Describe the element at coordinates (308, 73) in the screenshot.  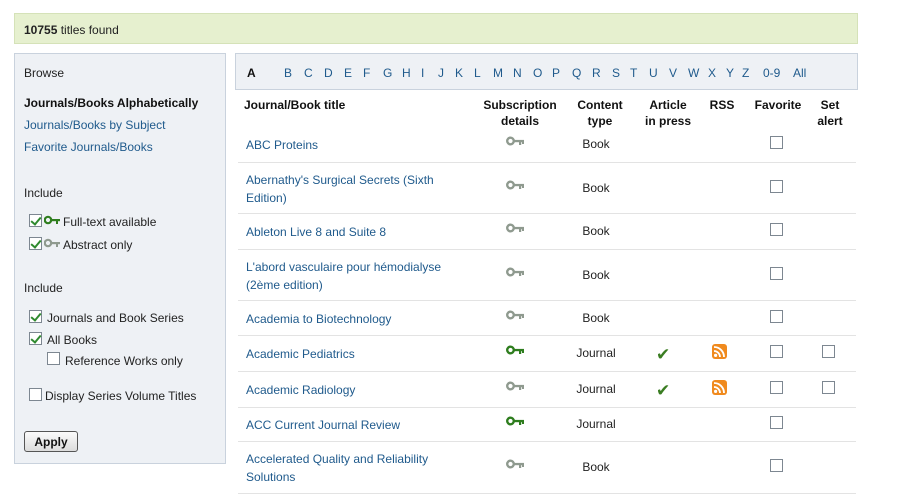
I see `alphabet-letter-c: C` at that location.